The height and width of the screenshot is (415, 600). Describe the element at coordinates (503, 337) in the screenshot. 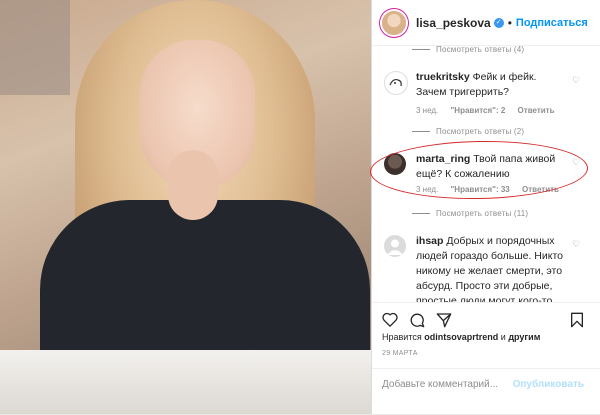

I see `likes-conj: и` at that location.